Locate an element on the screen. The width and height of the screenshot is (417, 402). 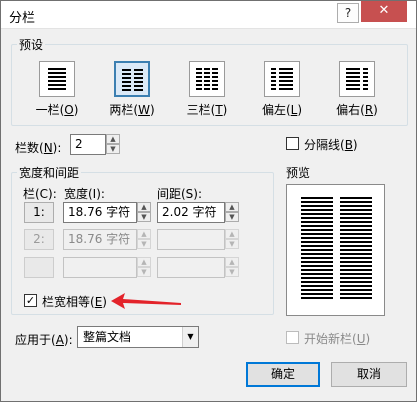
help-button: ? is located at coordinates (348, 13).